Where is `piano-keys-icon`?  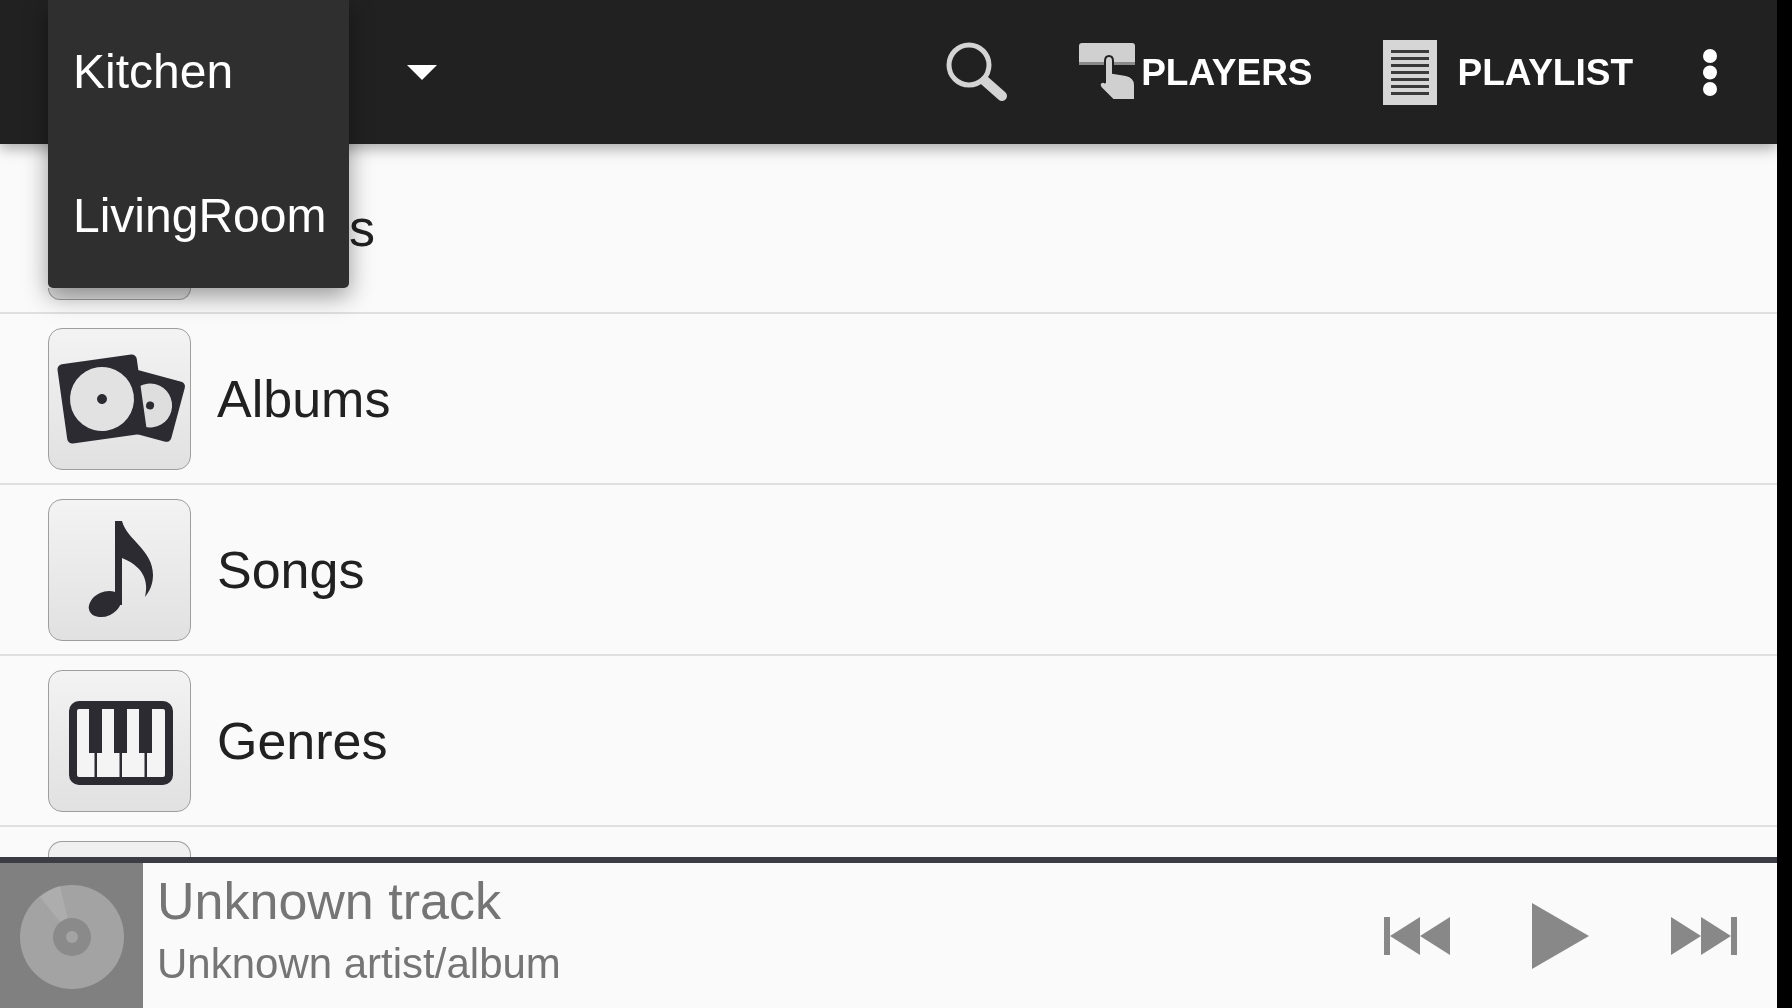 piano-keys-icon is located at coordinates (119, 740).